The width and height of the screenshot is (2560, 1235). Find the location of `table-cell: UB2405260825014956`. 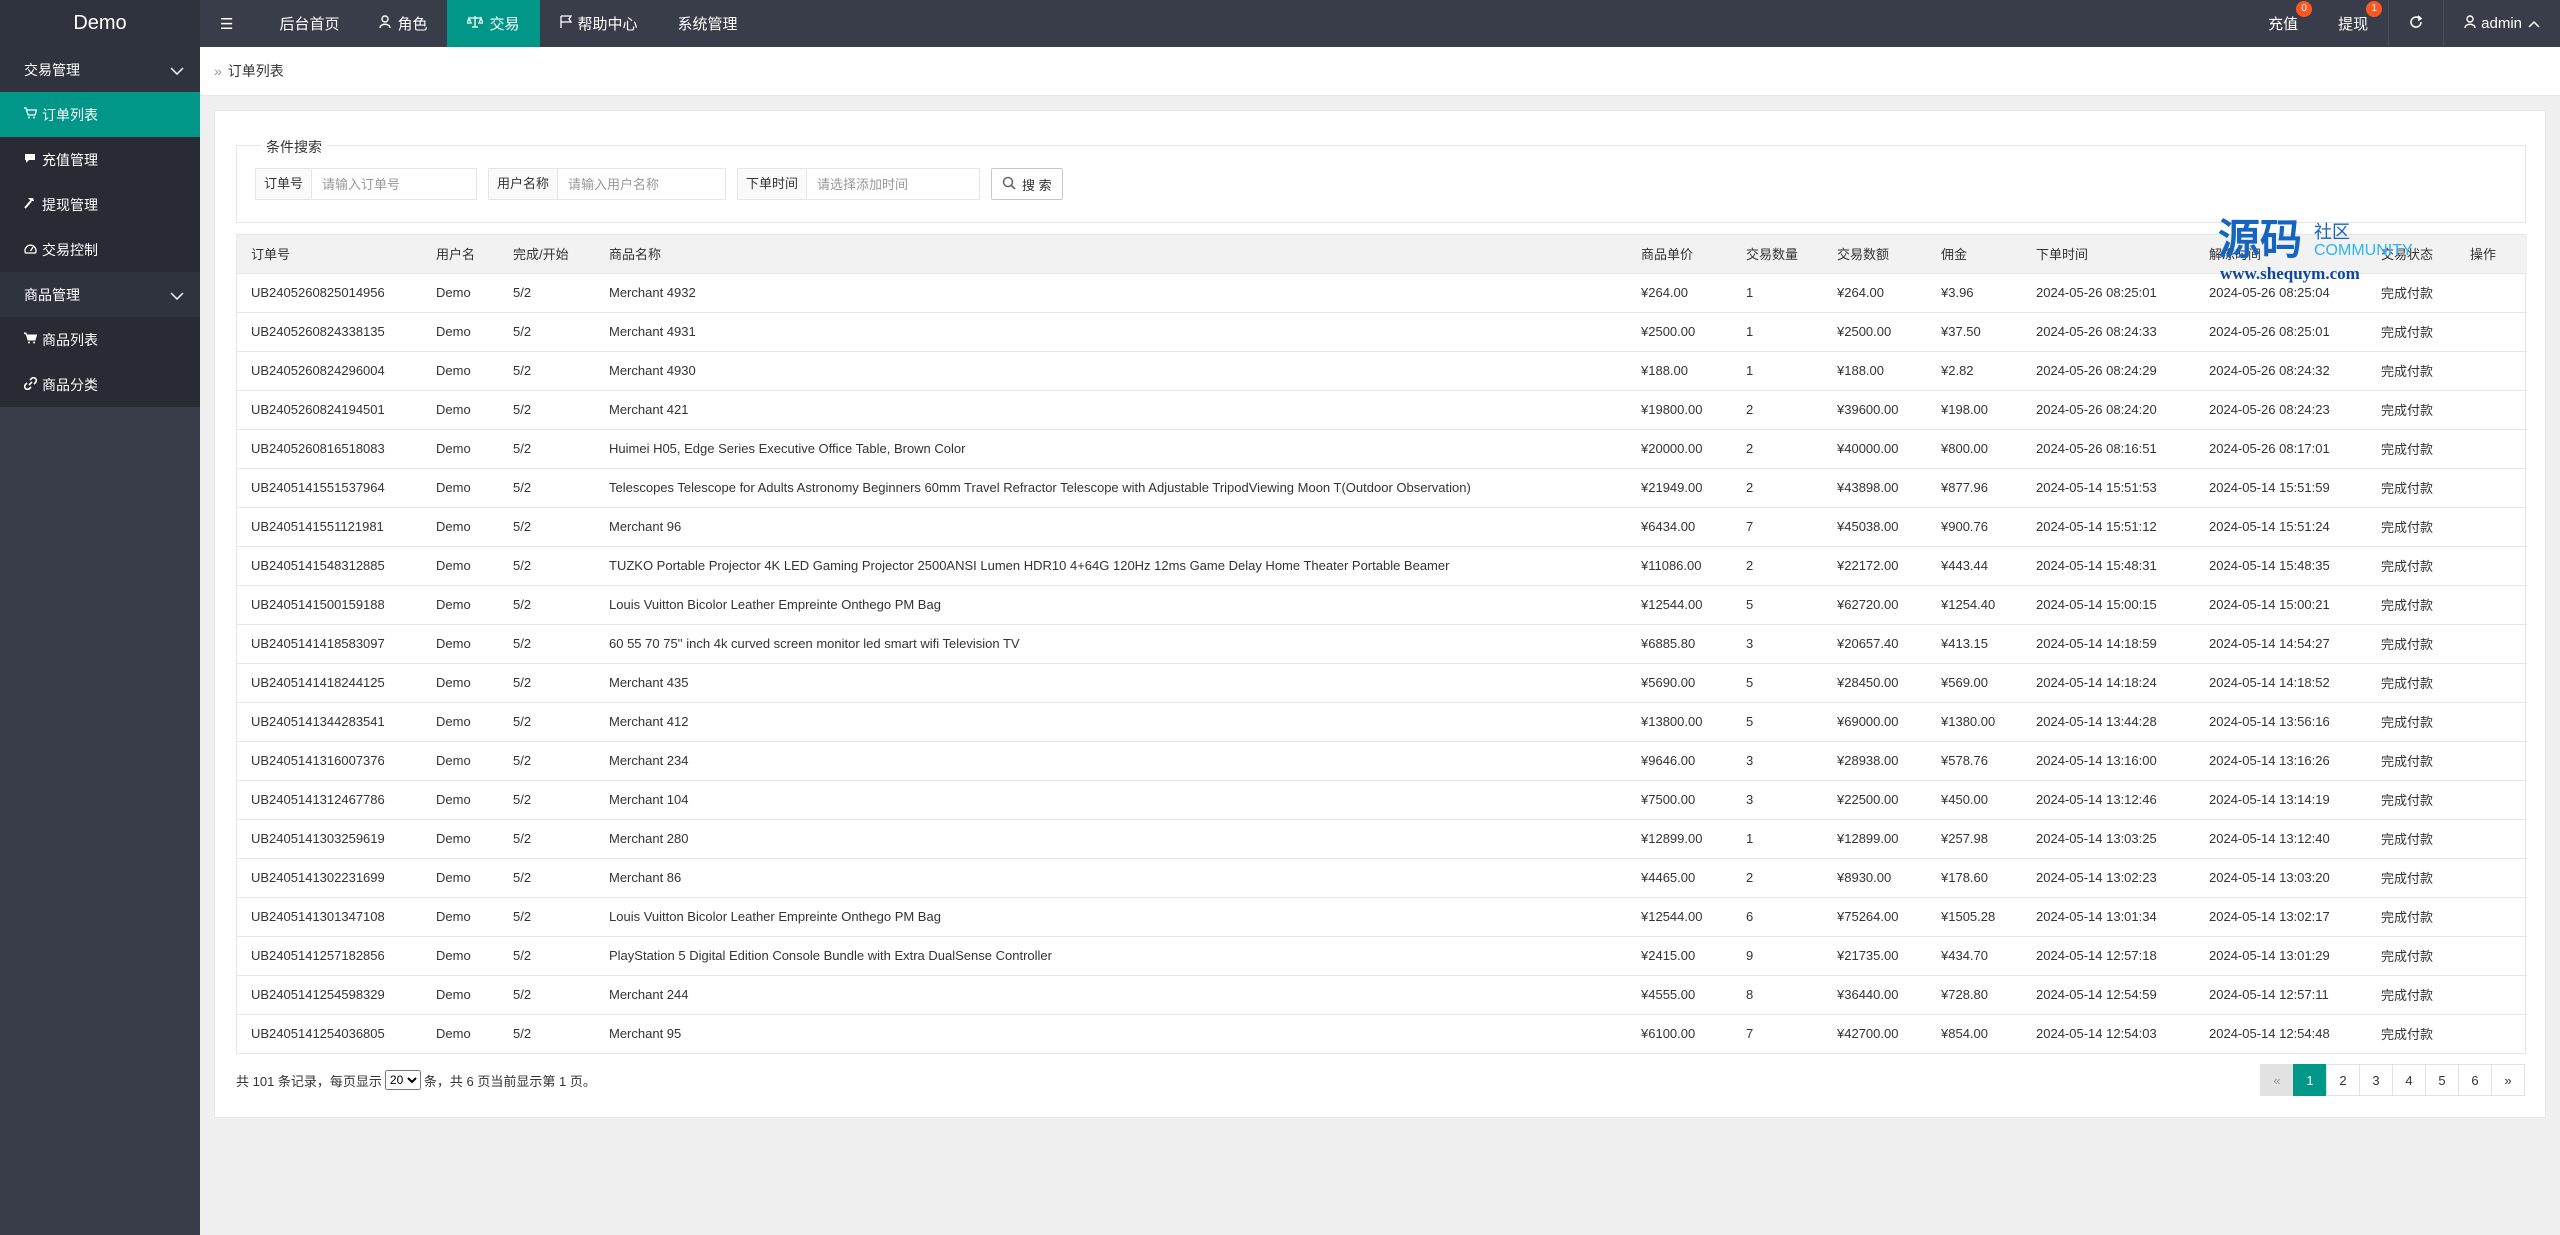

table-cell: UB2405260825014956 is located at coordinates (329, 293).